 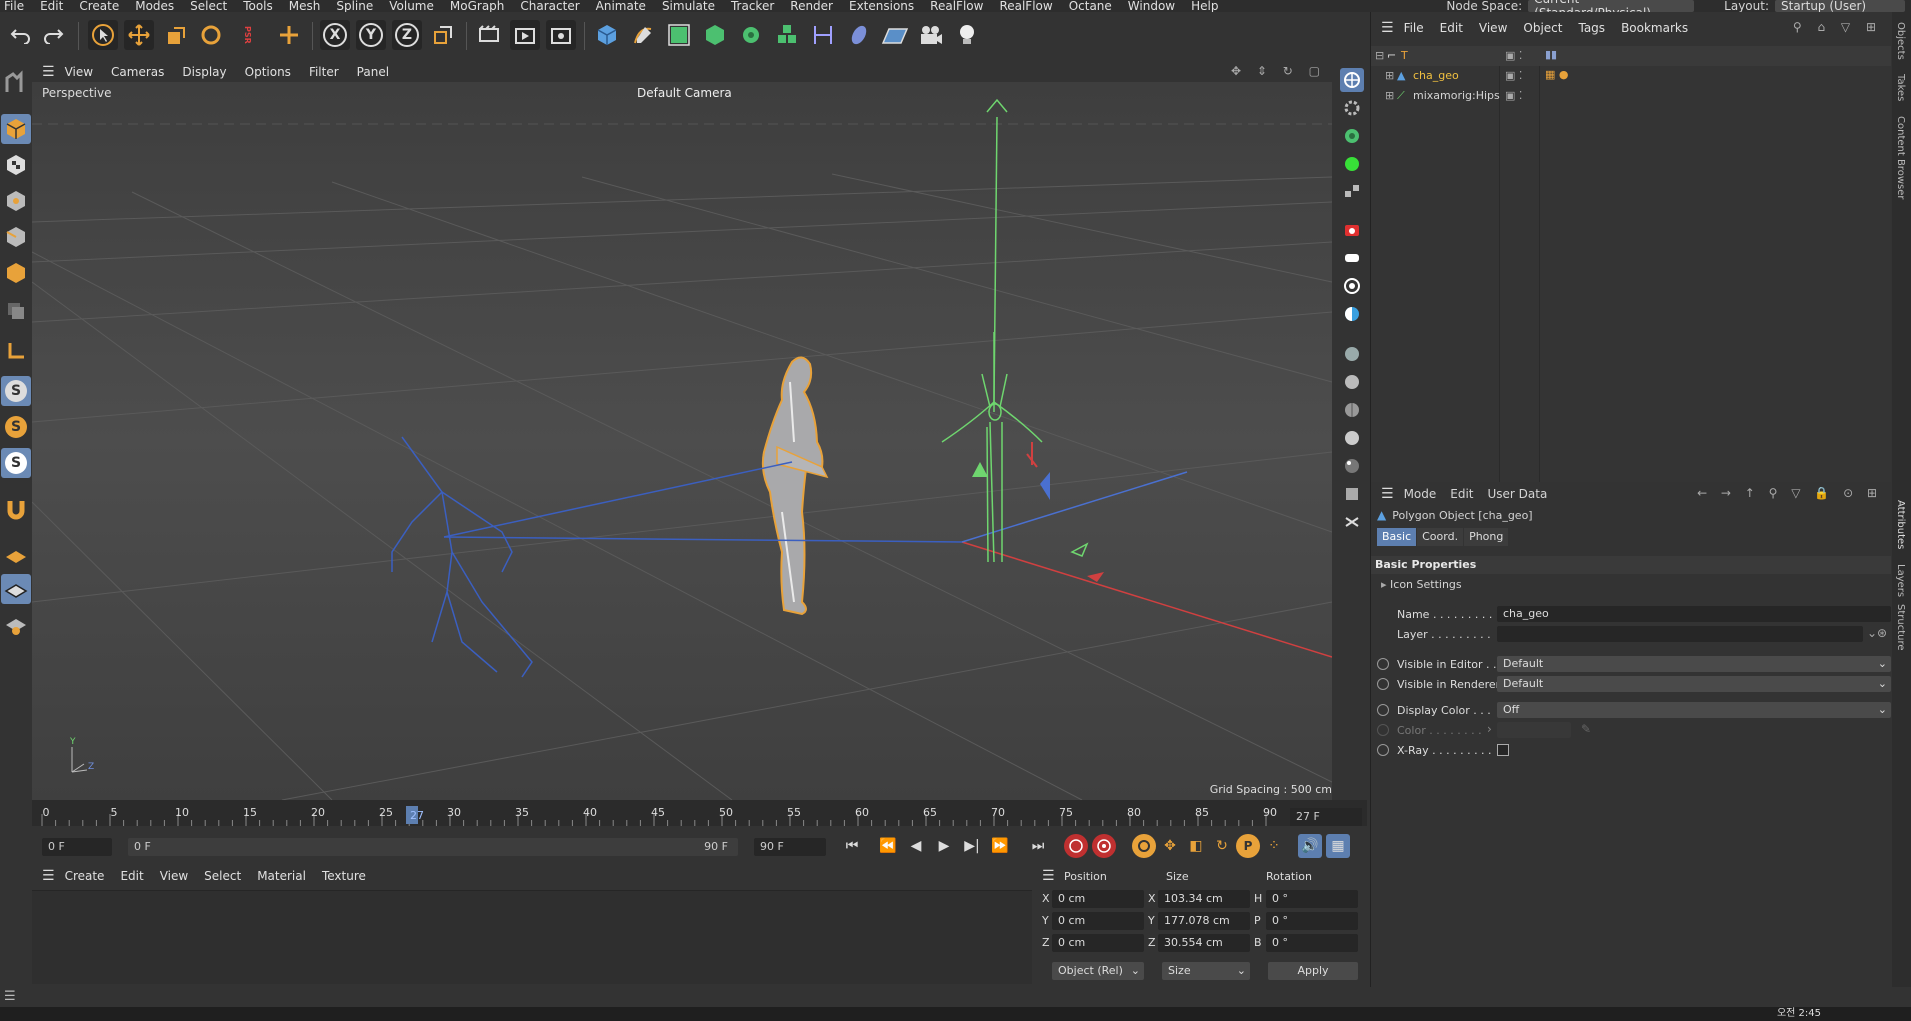 What do you see at coordinates (433, 847) in the screenshot?
I see `frame-range-slider: 0 F 90 F` at bounding box center [433, 847].